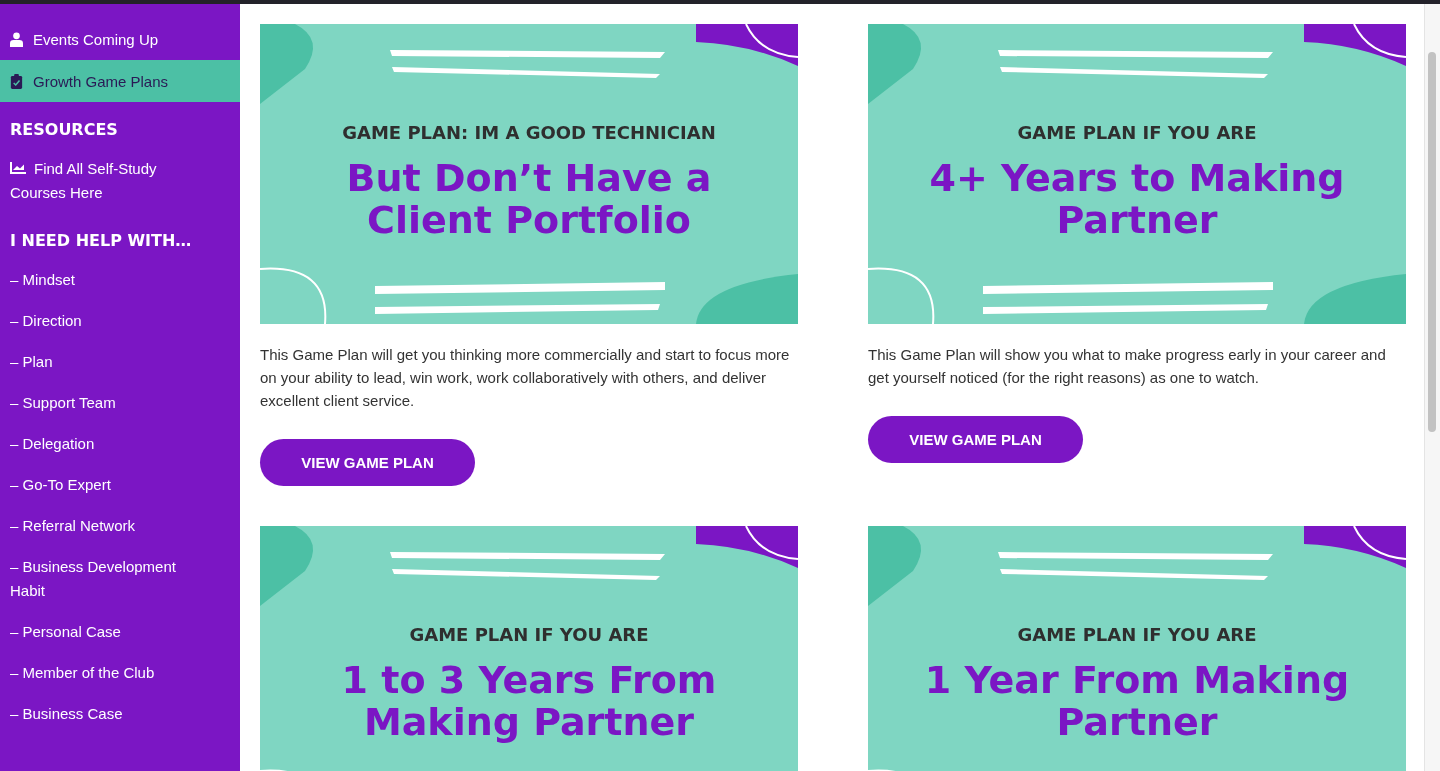  I want to click on sidebar-link: – Direction, so click(102, 321).